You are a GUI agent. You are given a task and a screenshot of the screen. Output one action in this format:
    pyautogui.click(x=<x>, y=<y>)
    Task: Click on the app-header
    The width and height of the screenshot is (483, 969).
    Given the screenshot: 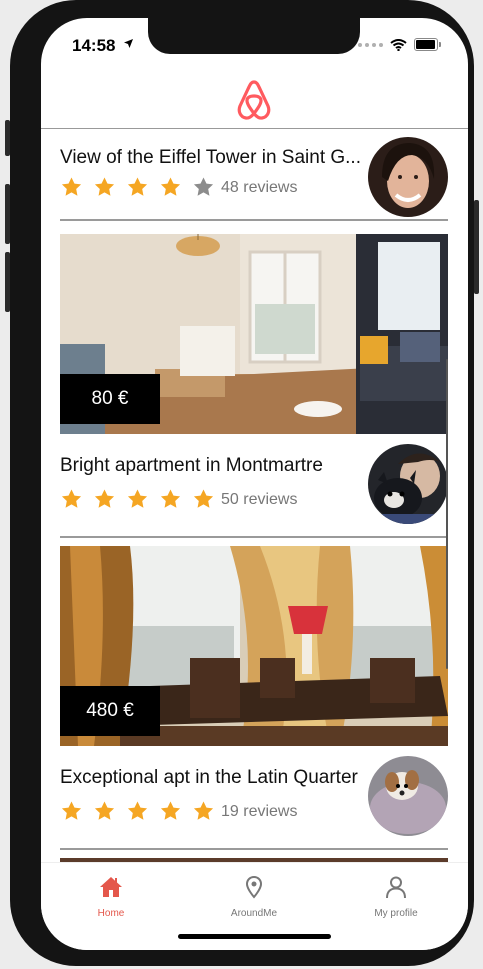 What is the action you would take?
    pyautogui.click(x=254, y=100)
    